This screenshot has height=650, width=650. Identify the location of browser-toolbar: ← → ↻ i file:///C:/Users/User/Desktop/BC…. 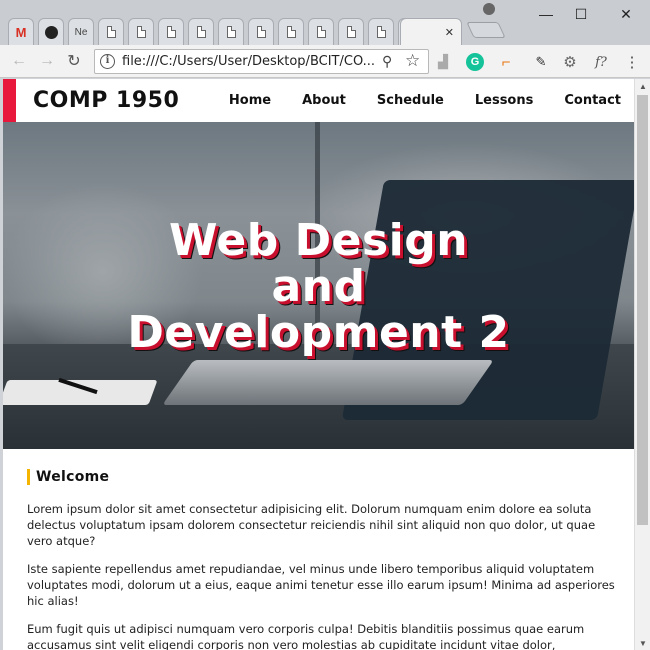
(325, 61).